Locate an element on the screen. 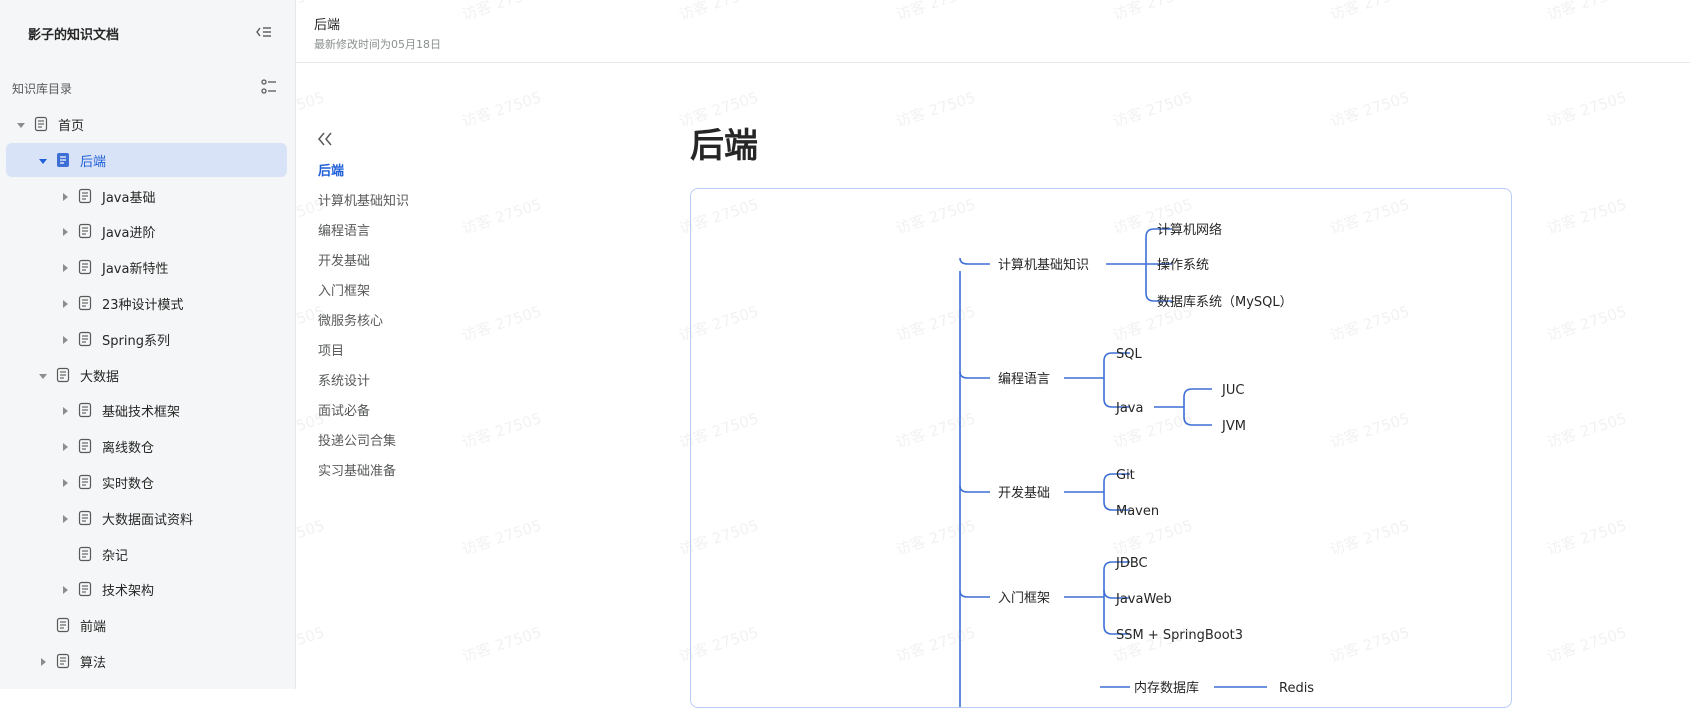  directory-label: 知识库目录 is located at coordinates (42, 89).